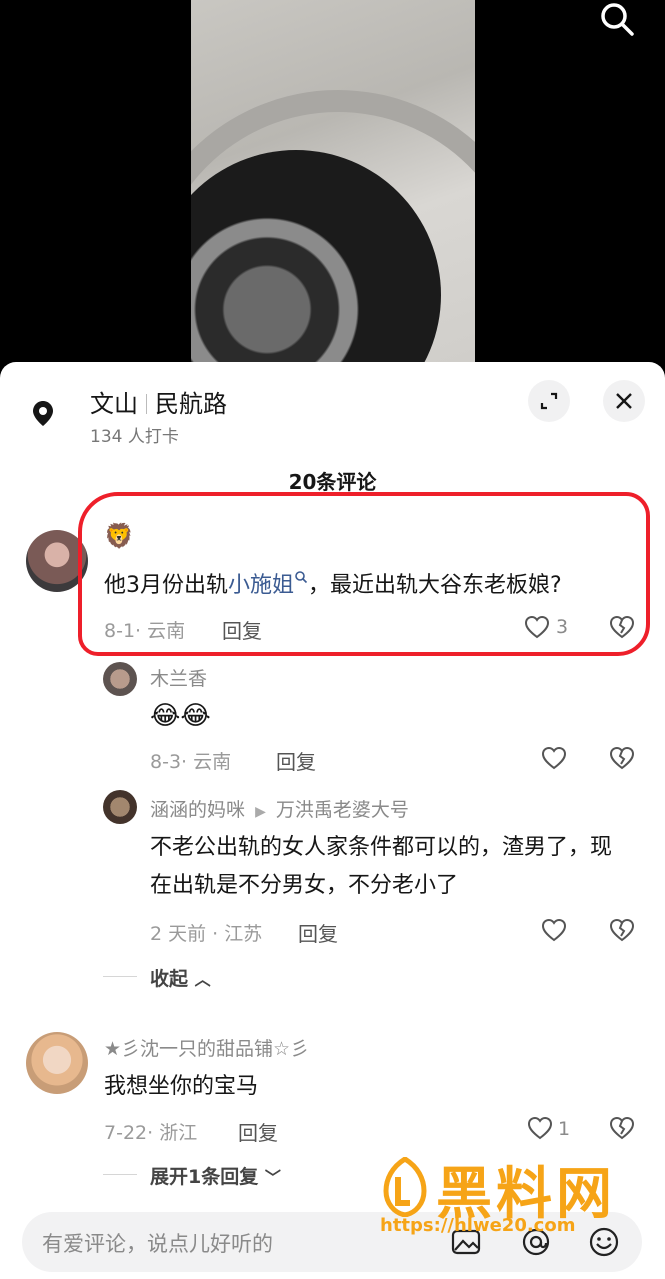 The height and width of the screenshot is (1279, 665). What do you see at coordinates (564, 1129) in the screenshot?
I see `like-count: 1` at bounding box center [564, 1129].